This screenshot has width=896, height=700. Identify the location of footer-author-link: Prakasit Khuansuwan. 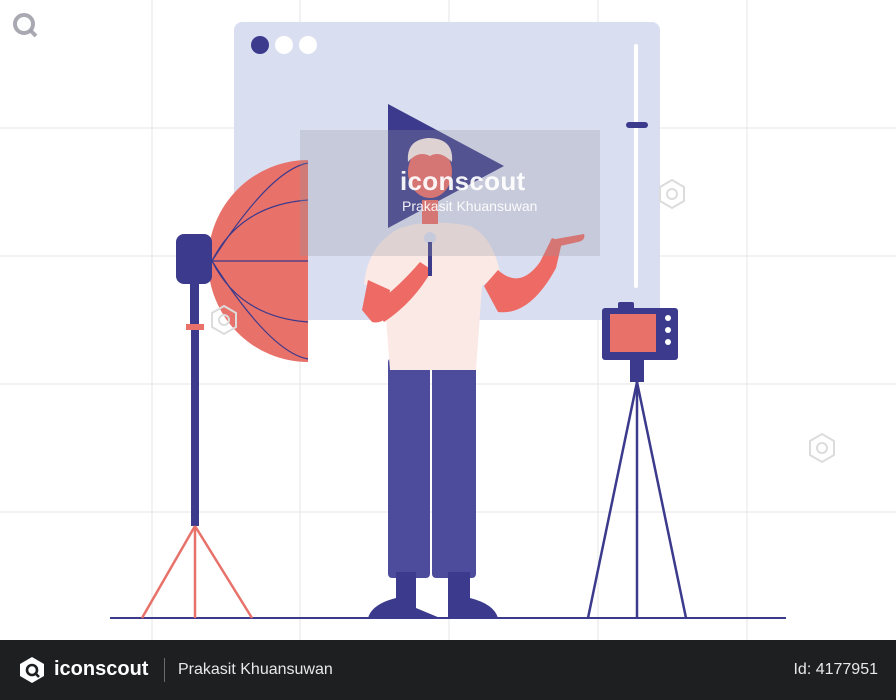
(255, 670).